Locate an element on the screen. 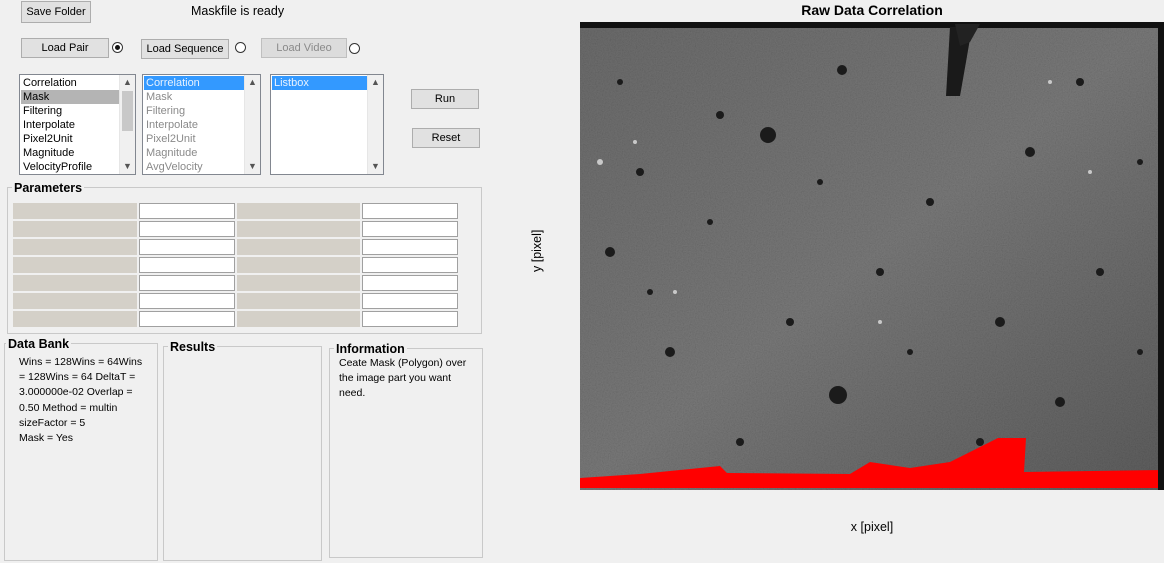 The width and height of the screenshot is (1164, 563). load-pair-button: Load Pair is located at coordinates (65, 48).